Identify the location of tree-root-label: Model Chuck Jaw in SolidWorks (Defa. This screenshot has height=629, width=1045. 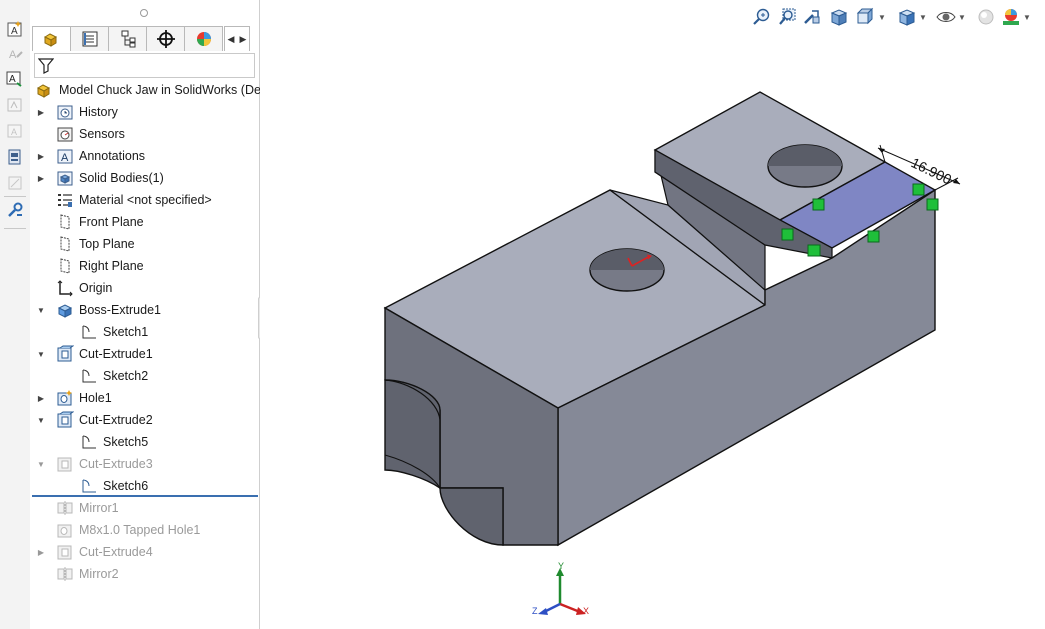
(165, 90).